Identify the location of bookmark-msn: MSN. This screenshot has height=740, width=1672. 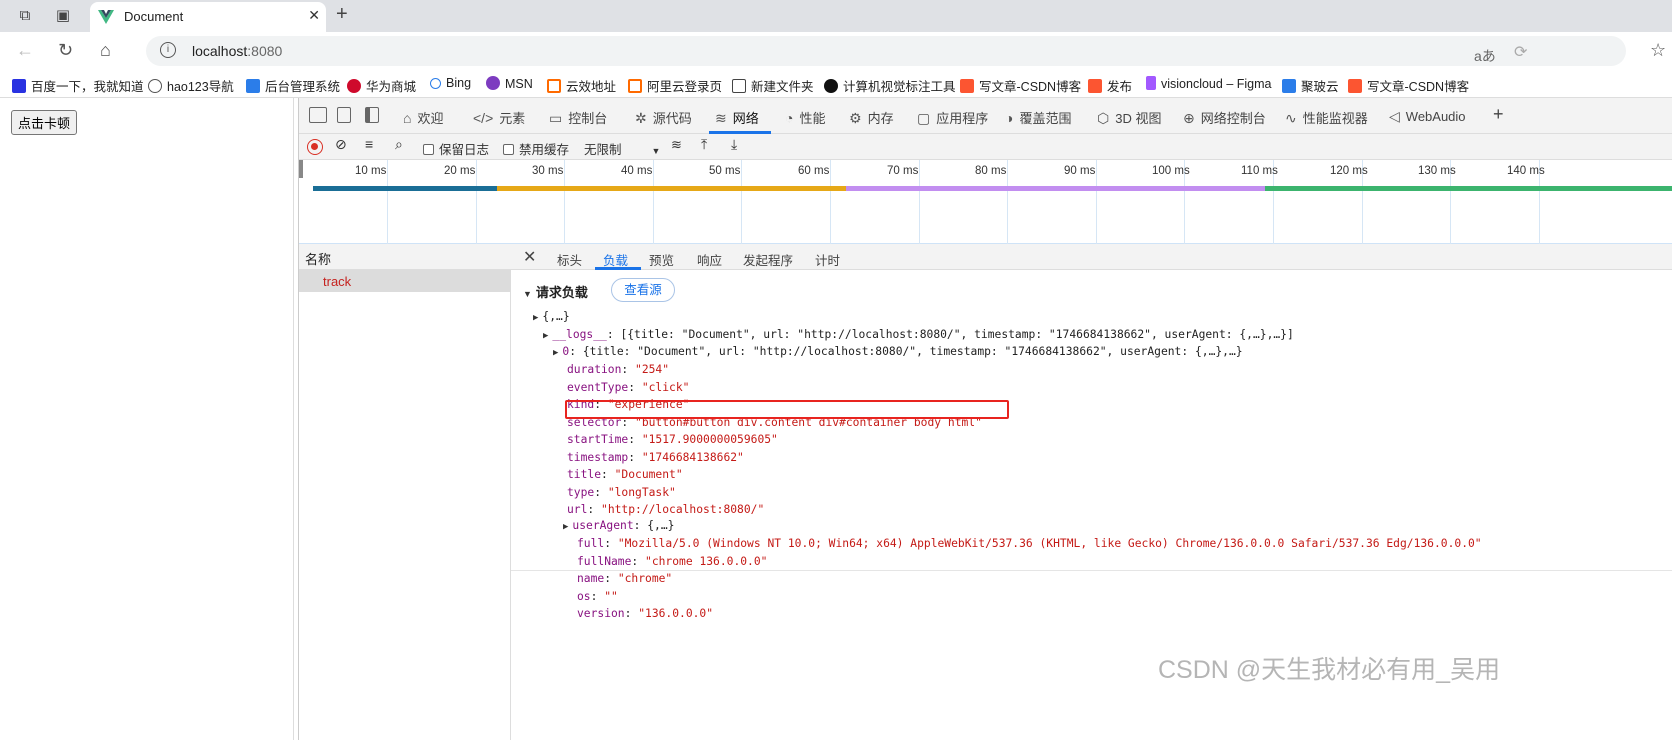
(509, 83).